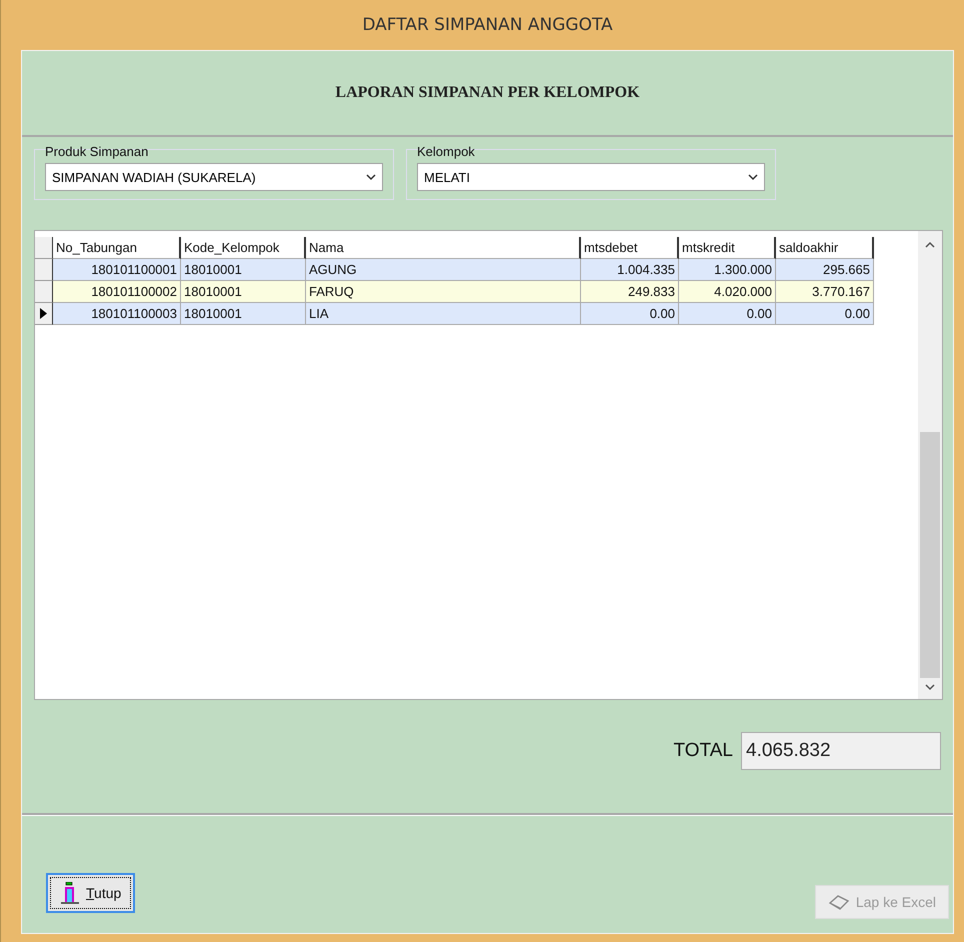 The width and height of the screenshot is (964, 942). Describe the element at coordinates (91, 893) in the screenshot. I see `close-button: Tutup` at that location.